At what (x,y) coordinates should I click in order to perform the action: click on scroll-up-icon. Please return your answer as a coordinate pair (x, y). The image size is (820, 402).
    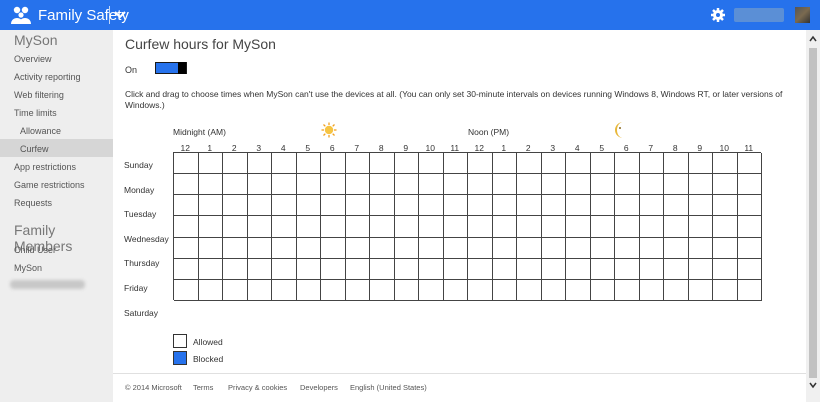
    Looking at the image, I should click on (813, 39).